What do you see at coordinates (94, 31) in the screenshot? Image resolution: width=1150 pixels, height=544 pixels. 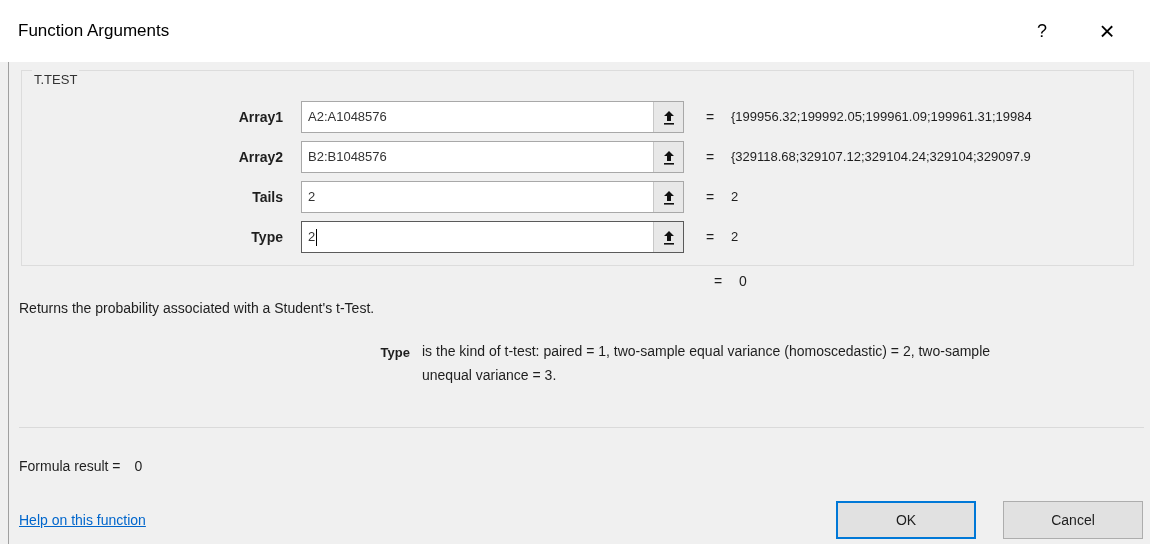 I see `window-title: Function Arguments` at bounding box center [94, 31].